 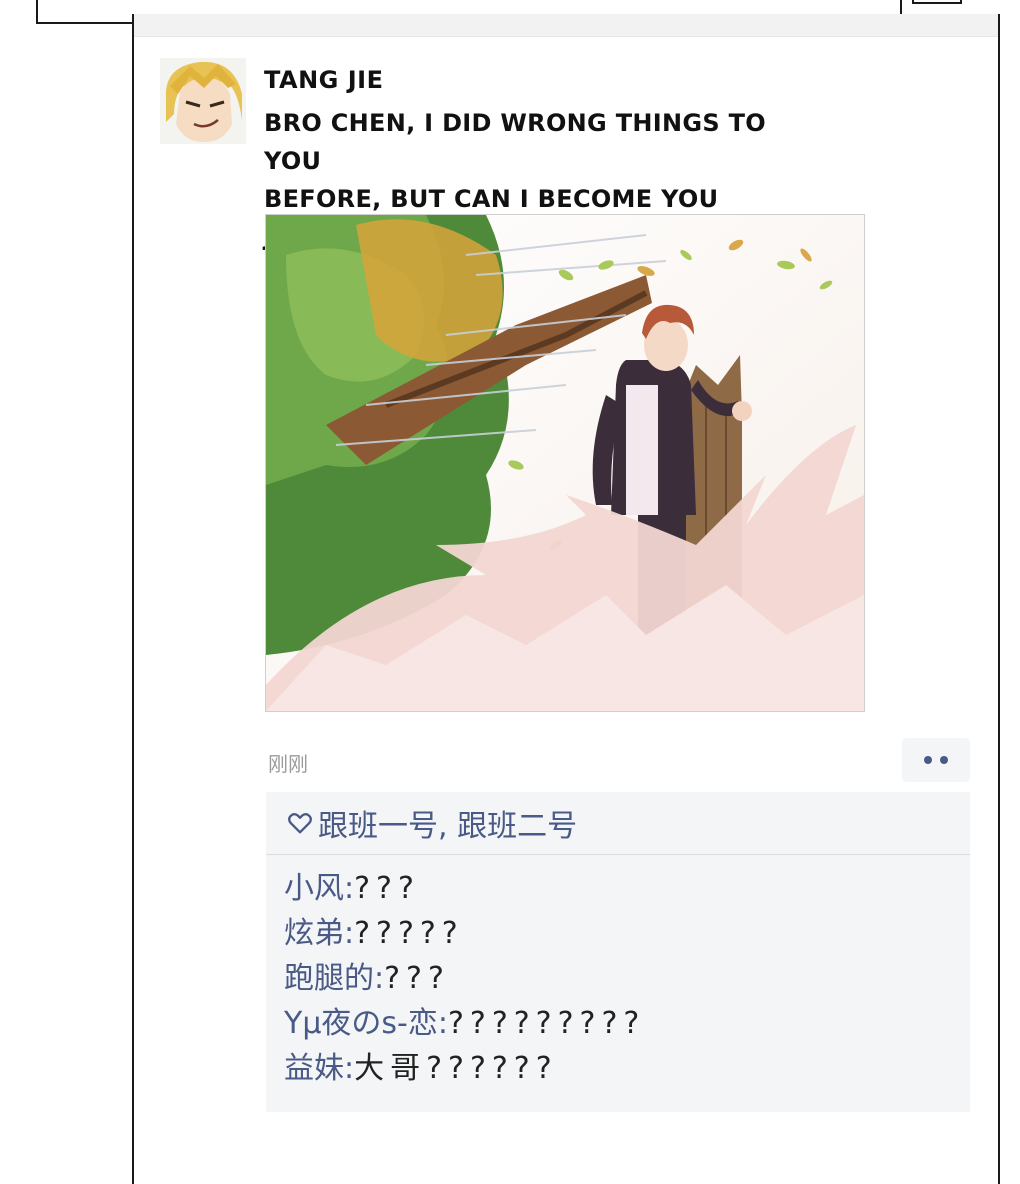 What do you see at coordinates (314, 1068) in the screenshot?
I see `comment-author: 益妹` at bounding box center [314, 1068].